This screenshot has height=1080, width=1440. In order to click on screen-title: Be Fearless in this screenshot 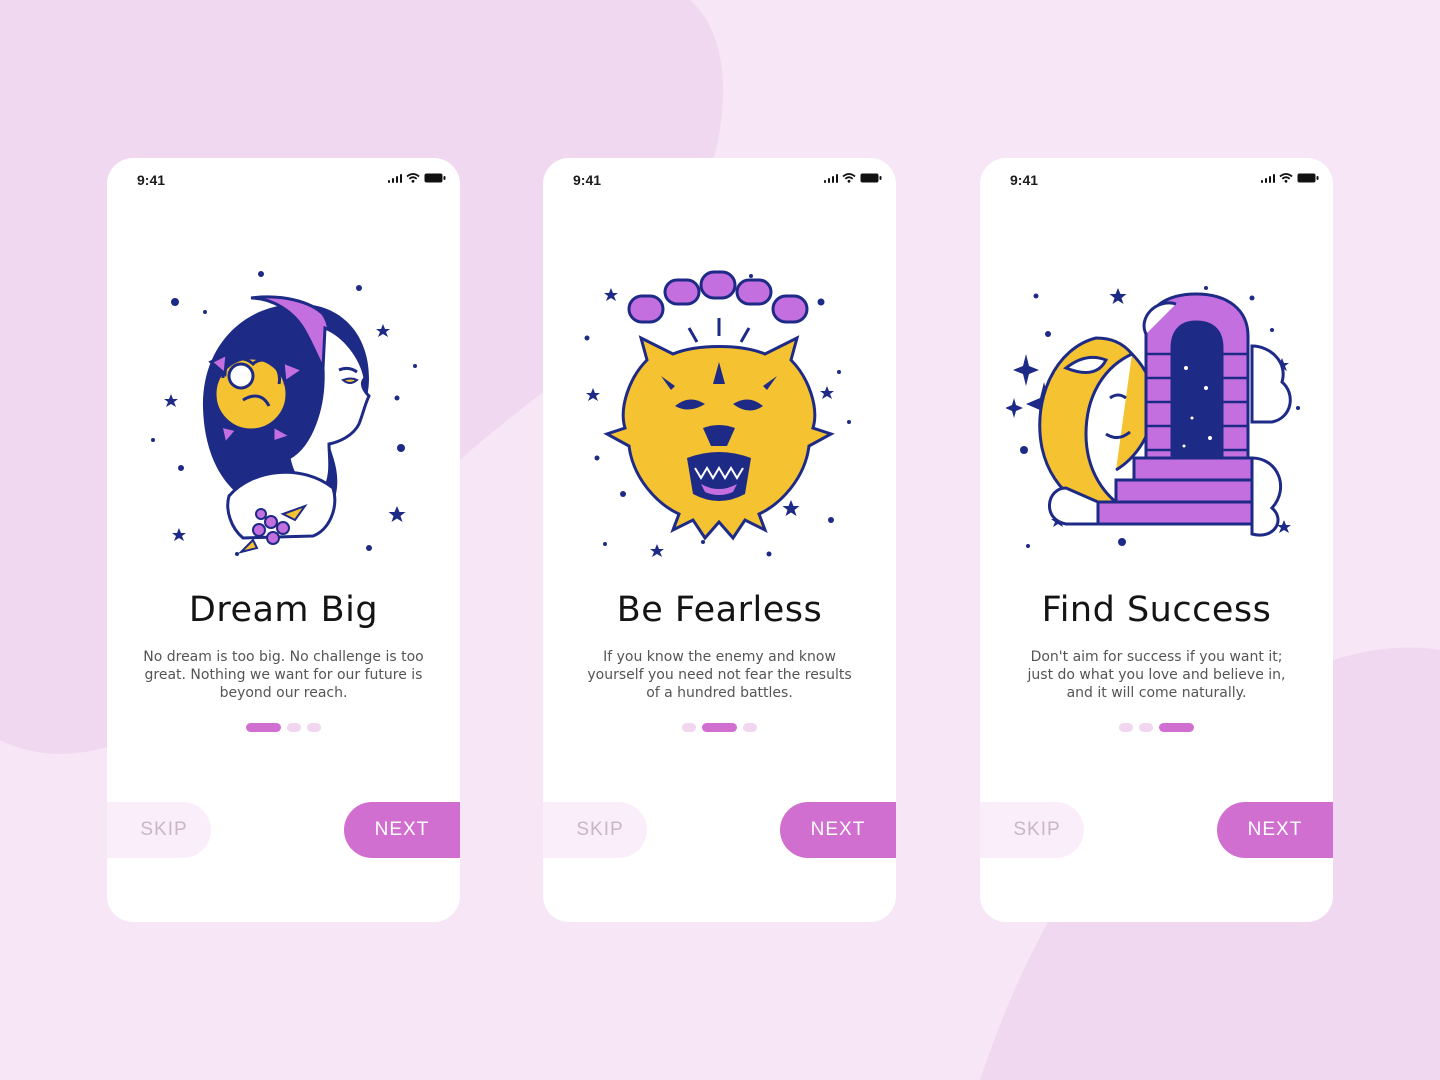, I will do `click(719, 610)`.